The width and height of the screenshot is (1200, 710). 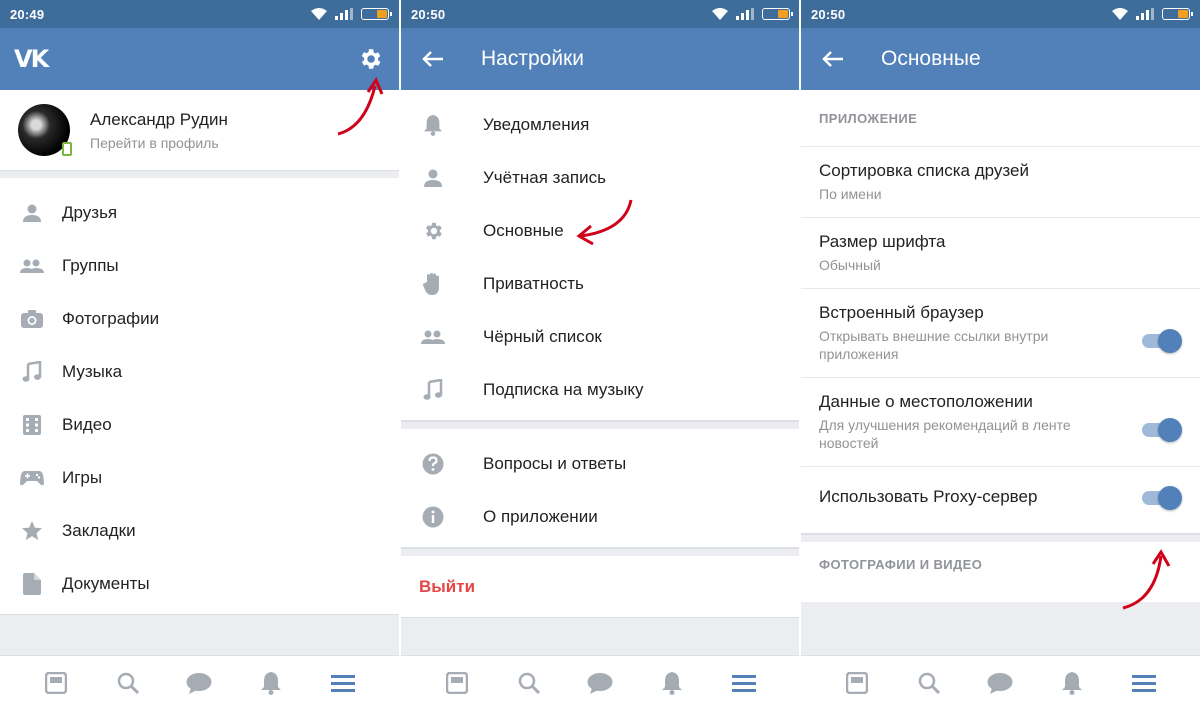 I want to click on info-icon, so click(x=433, y=516).